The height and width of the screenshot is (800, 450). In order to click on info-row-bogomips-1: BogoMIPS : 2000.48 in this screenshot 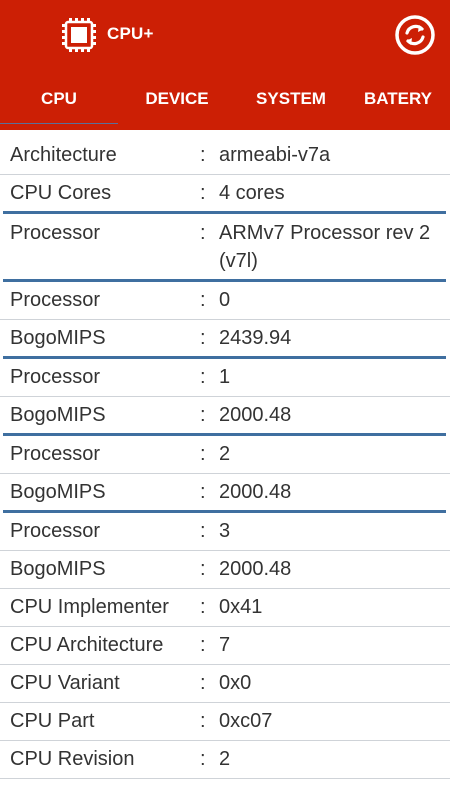, I will do `click(225, 415)`.